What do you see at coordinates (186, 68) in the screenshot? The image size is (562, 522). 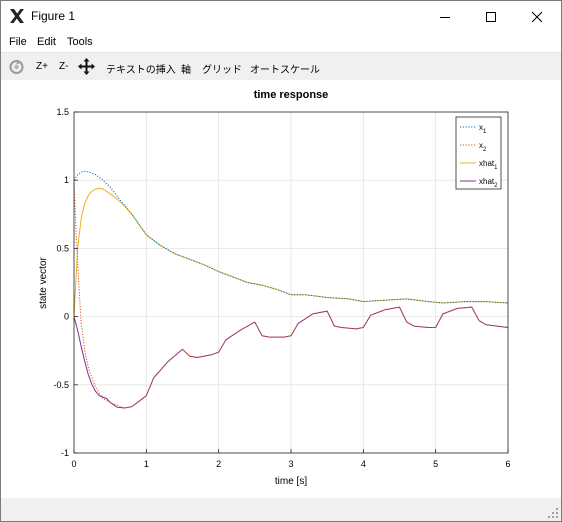 I see `axes-button: 軸` at bounding box center [186, 68].